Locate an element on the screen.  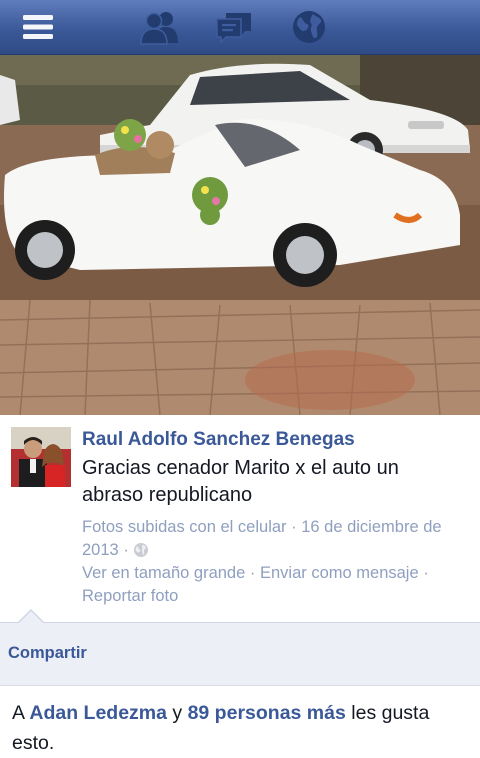
likes-prefix: A is located at coordinates (18, 713).